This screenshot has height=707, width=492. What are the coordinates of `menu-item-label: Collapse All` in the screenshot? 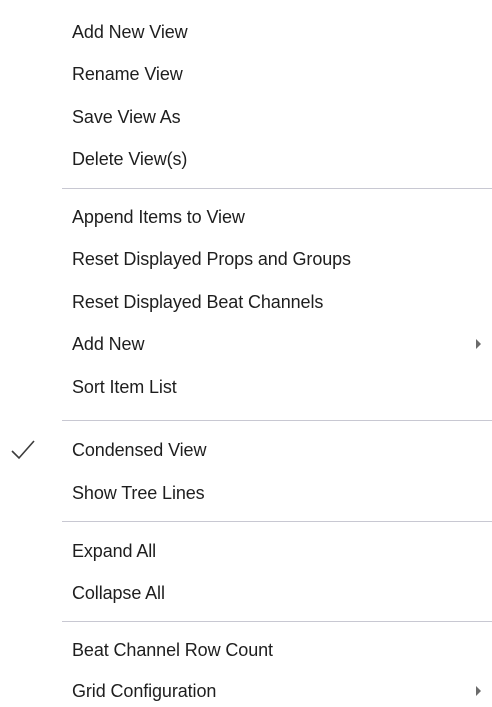 It's located at (118, 592).